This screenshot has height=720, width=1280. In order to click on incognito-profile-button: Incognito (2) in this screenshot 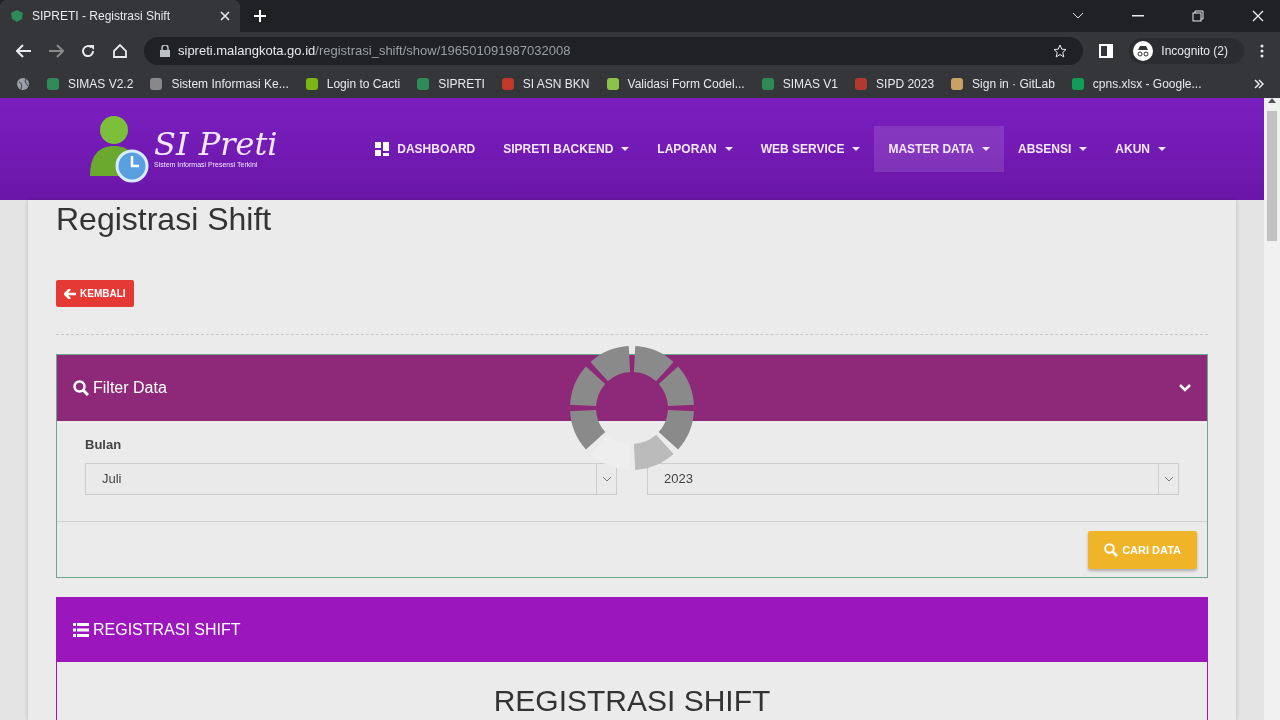, I will do `click(1186, 51)`.